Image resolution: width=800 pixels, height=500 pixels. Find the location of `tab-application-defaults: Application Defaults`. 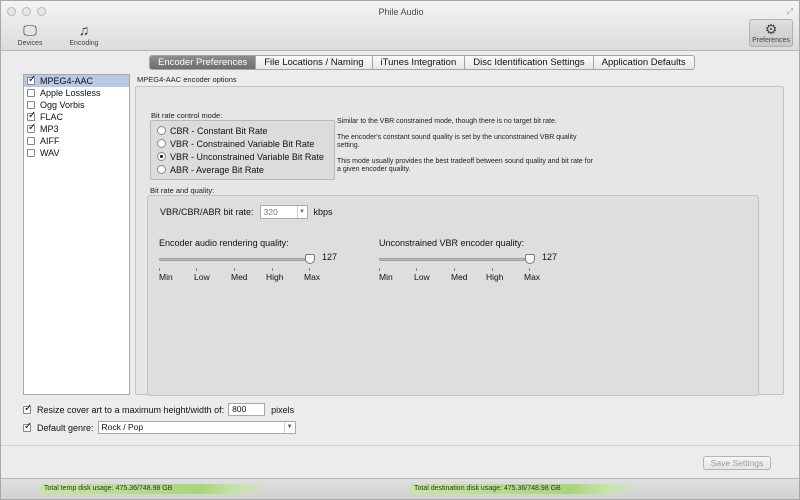

tab-application-defaults: Application Defaults is located at coordinates (644, 62).